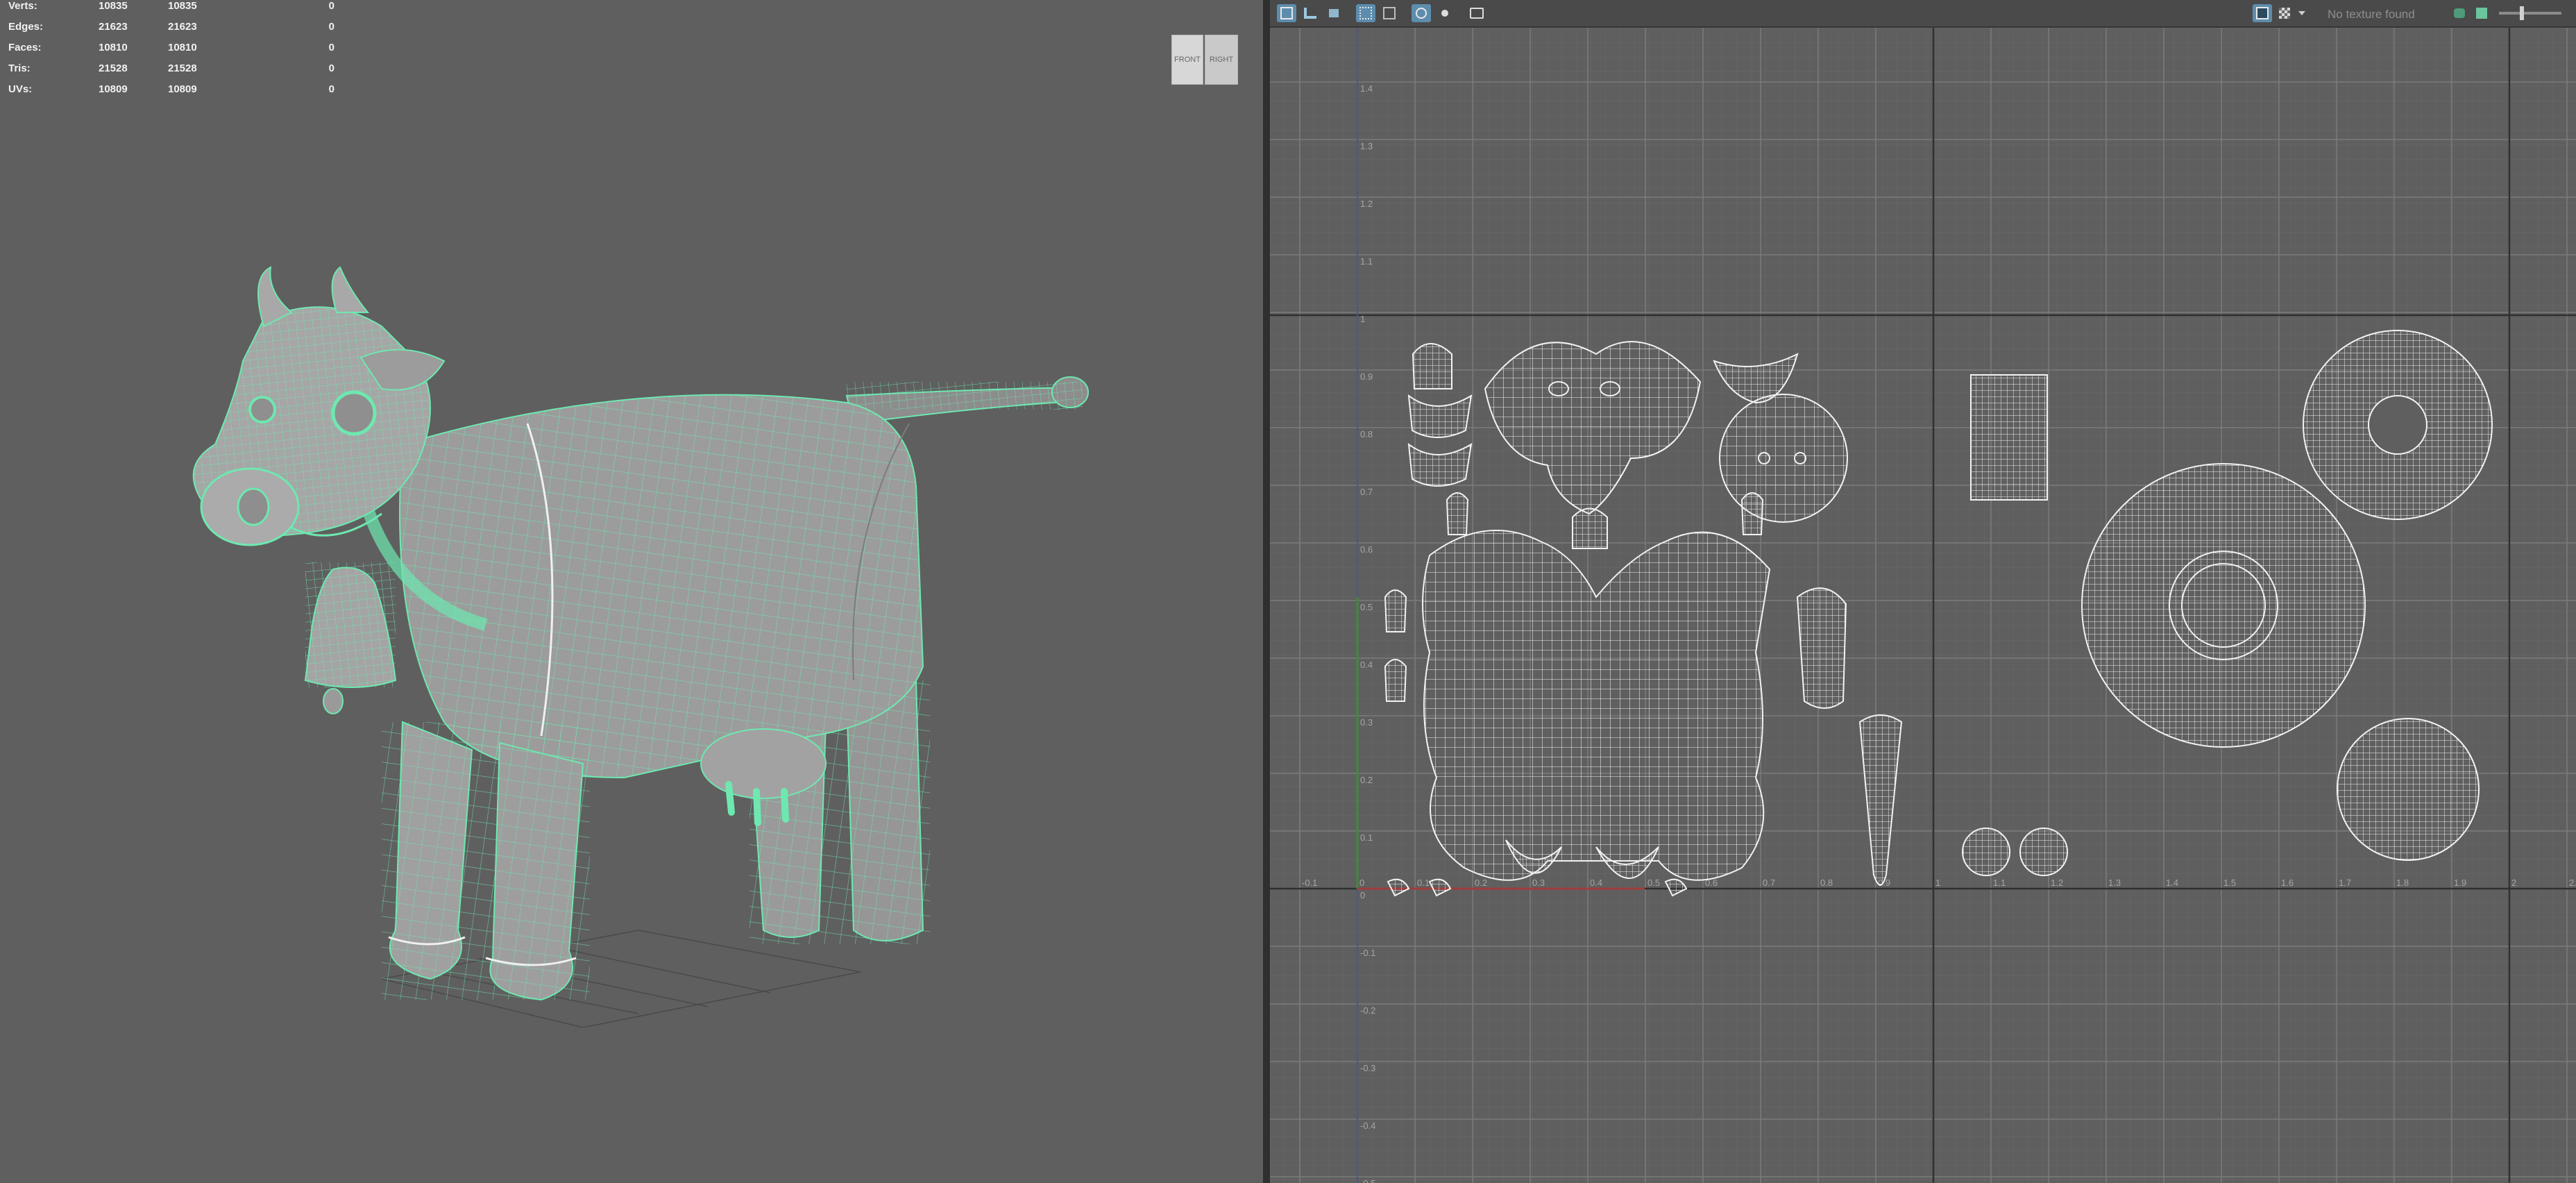 The height and width of the screenshot is (1183, 2576). I want to click on v-tick-label: 0.3, so click(1367, 722).